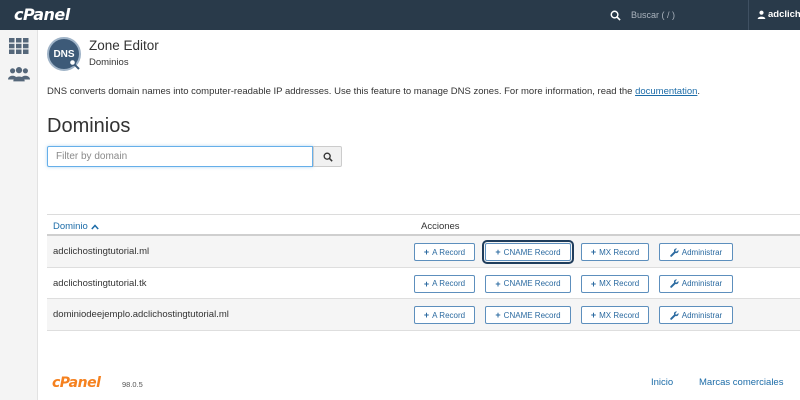  Describe the element at coordinates (662, 382) in the screenshot. I see `footer-link-home: Inicio` at that location.